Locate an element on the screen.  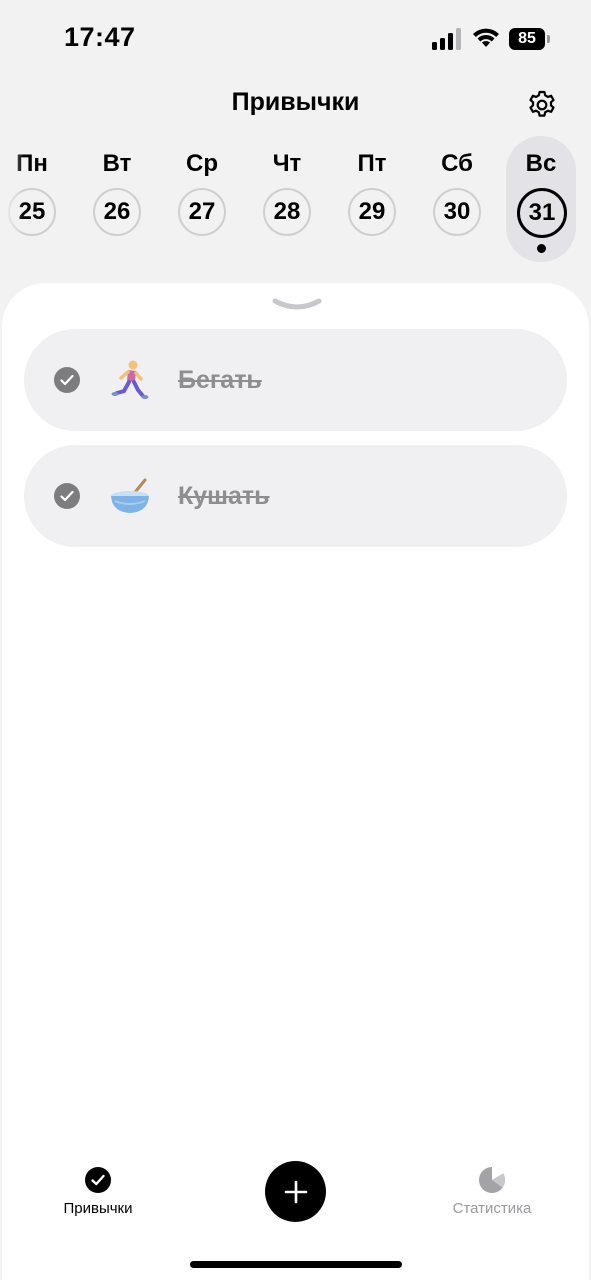
day-name: Пт is located at coordinates (372, 163).